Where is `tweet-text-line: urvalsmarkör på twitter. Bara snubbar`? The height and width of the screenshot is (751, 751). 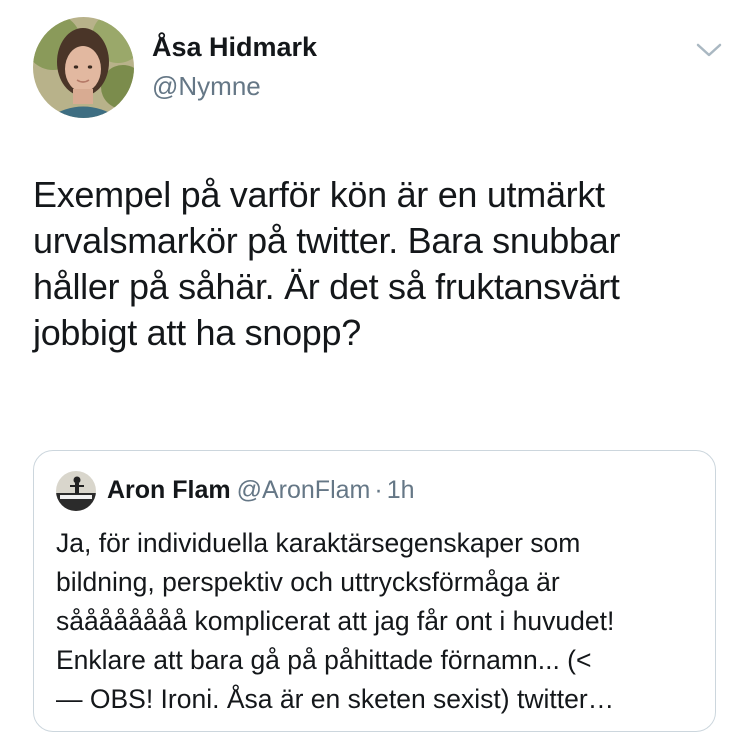
tweet-text-line: urvalsmarkör på twitter. Bara snubbar is located at coordinates (327, 240).